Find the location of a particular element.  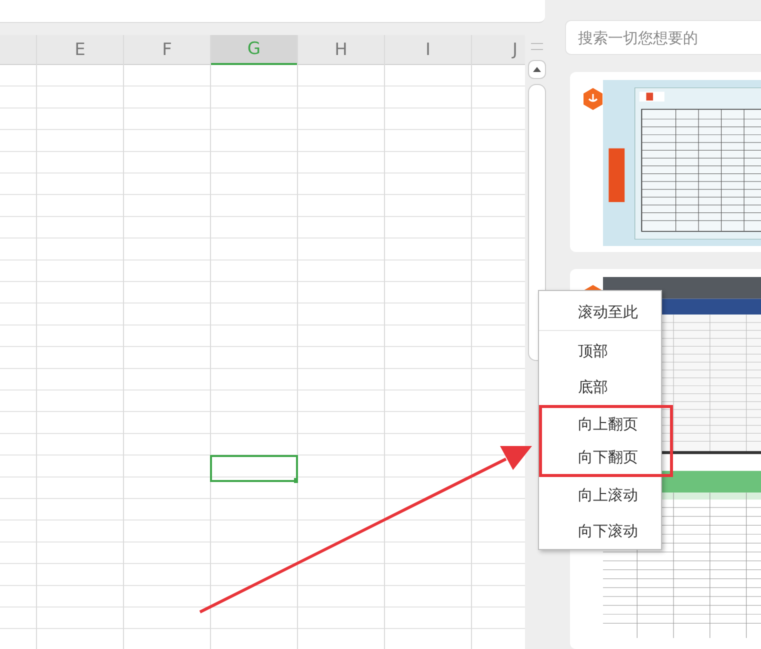

column-header: F is located at coordinates (167, 50).